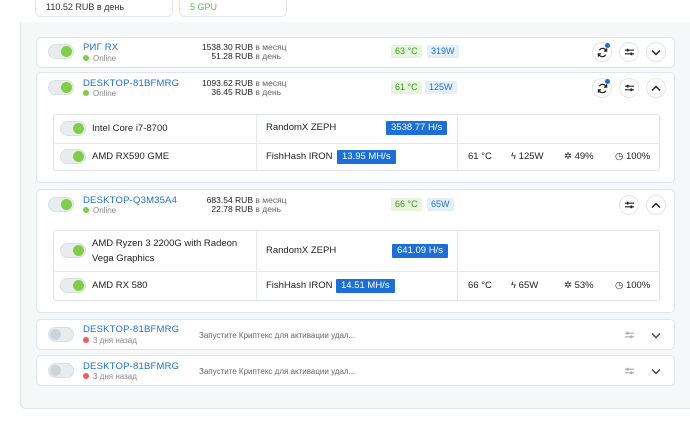 The image size is (690, 422). What do you see at coordinates (417, 128) in the screenshot?
I see `hashrate-badge: 3538.77 H/s` at bounding box center [417, 128].